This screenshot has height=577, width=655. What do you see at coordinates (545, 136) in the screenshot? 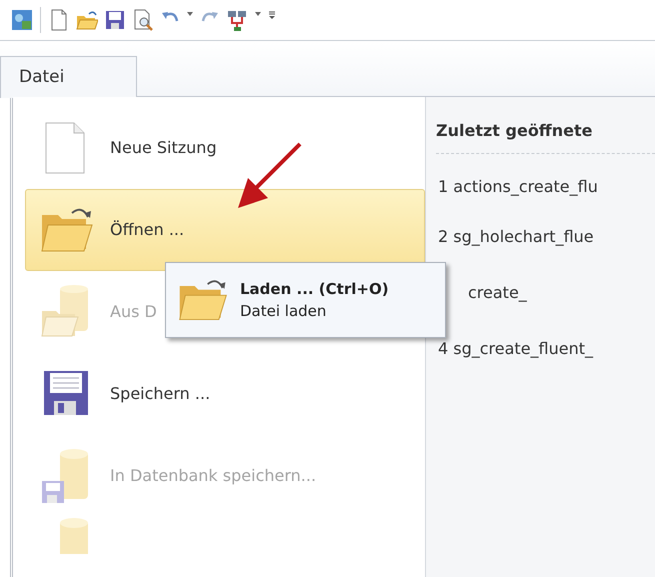
I see `section-heading: Zuletzt geöffnete` at bounding box center [545, 136].